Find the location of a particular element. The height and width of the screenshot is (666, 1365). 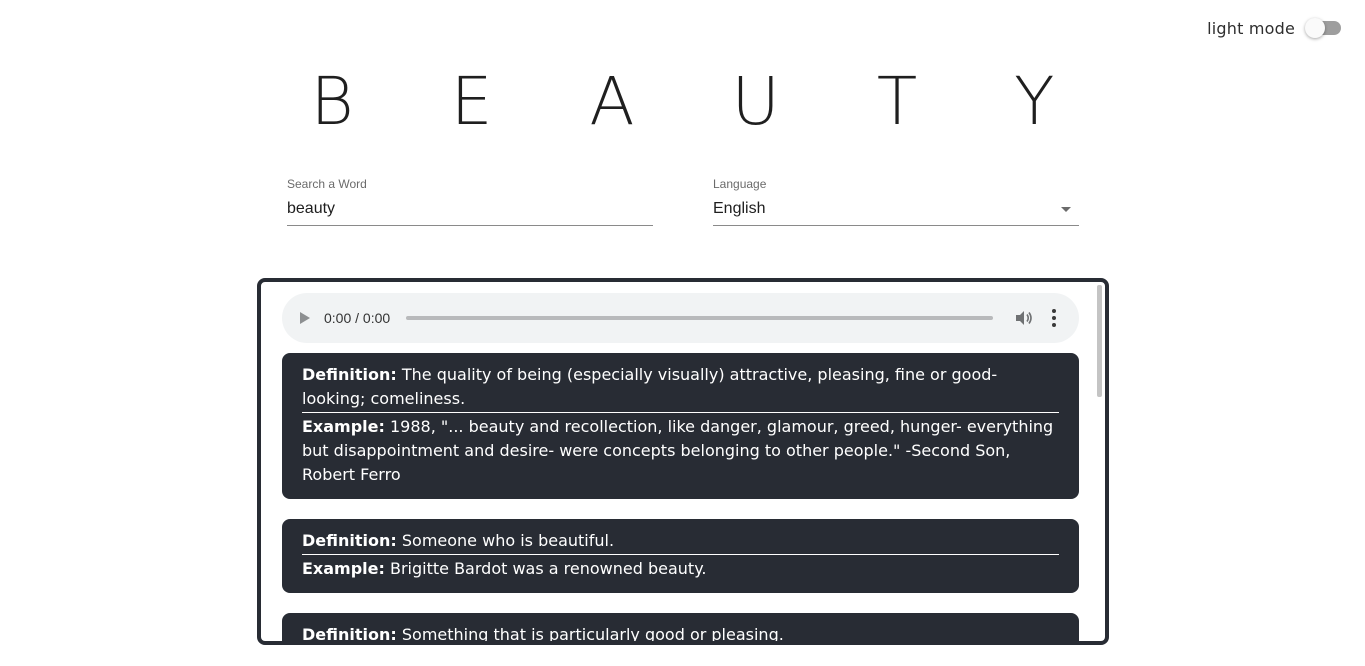

language-field: Language English is located at coordinates (896, 201).